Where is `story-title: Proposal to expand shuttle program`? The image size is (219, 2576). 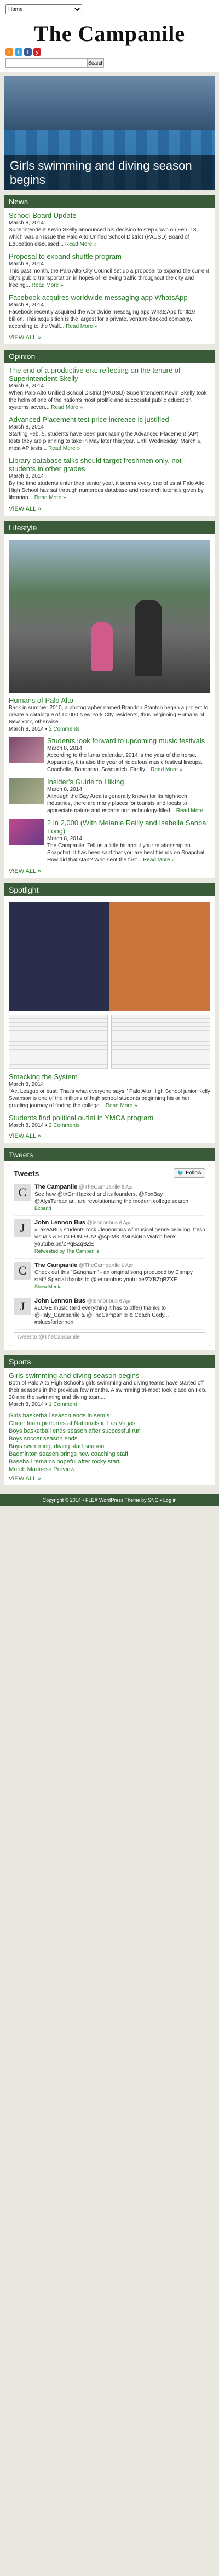
story-title: Proposal to expand shuttle program is located at coordinates (109, 256).